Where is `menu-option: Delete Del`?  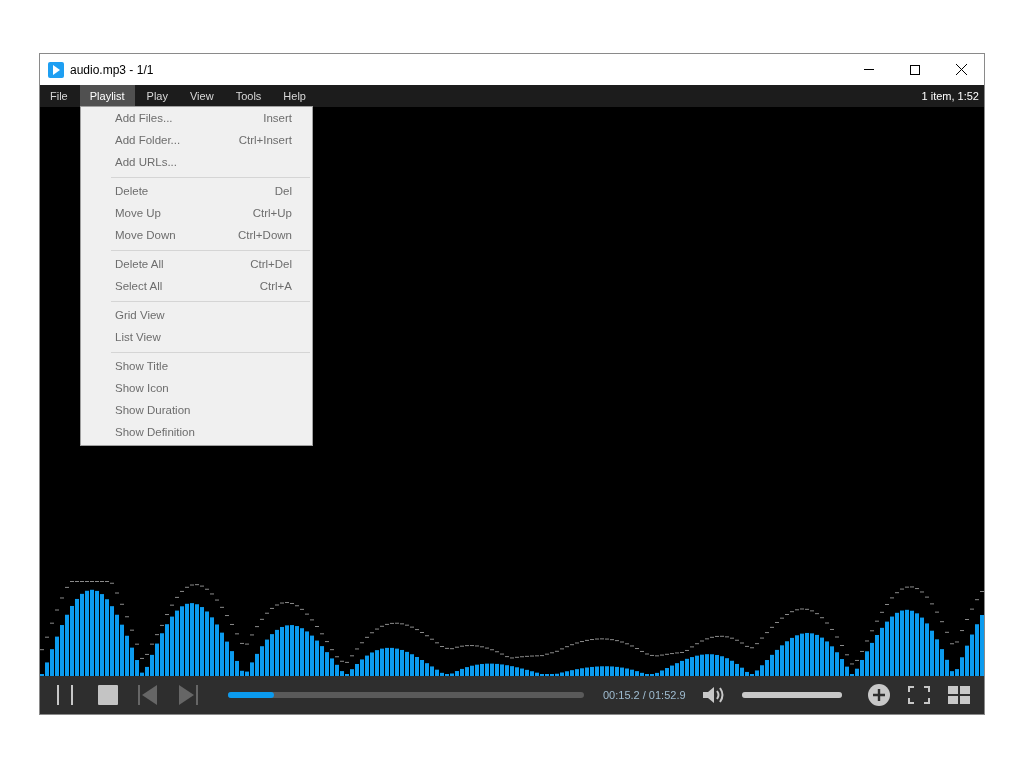 menu-option: Delete Del is located at coordinates (196, 192).